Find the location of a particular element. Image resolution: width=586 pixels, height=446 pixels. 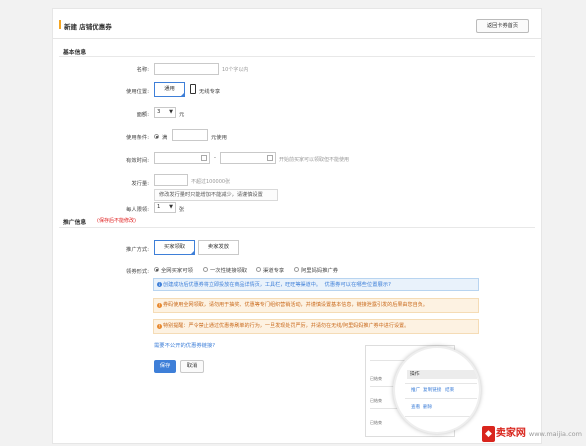

receive-radio-link is located at coordinates (205, 269).